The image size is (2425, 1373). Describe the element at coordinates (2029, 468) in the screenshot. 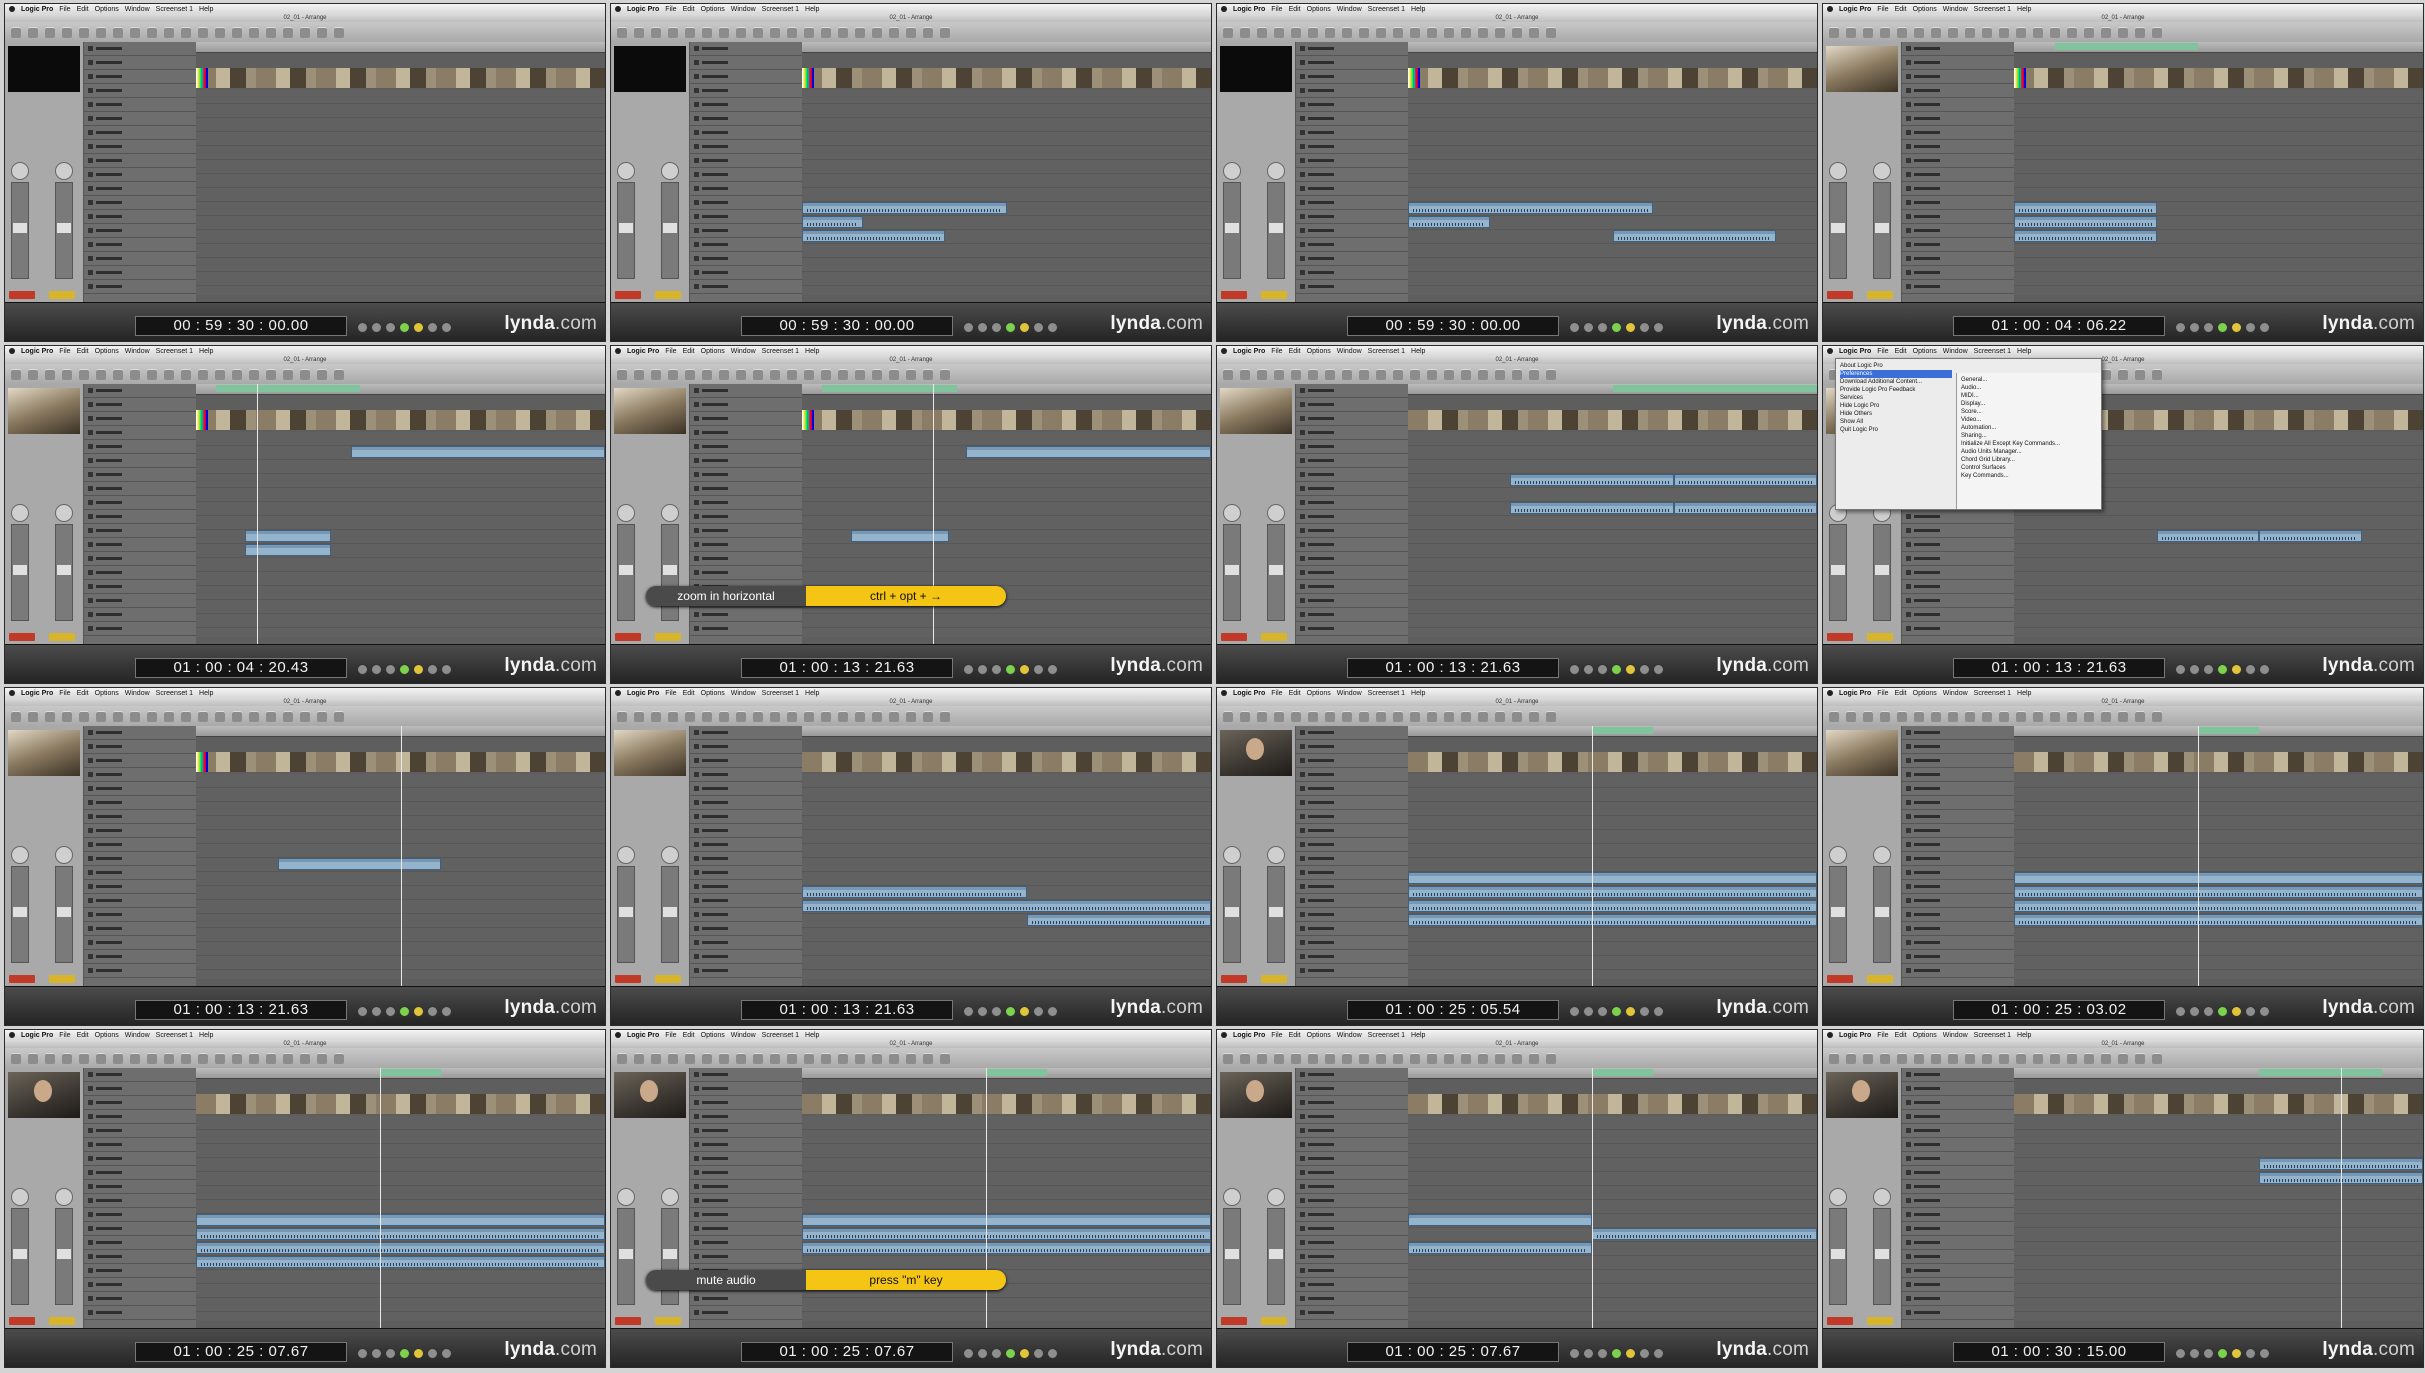

I see `preferences-submenu-item: Control Surfaces` at that location.